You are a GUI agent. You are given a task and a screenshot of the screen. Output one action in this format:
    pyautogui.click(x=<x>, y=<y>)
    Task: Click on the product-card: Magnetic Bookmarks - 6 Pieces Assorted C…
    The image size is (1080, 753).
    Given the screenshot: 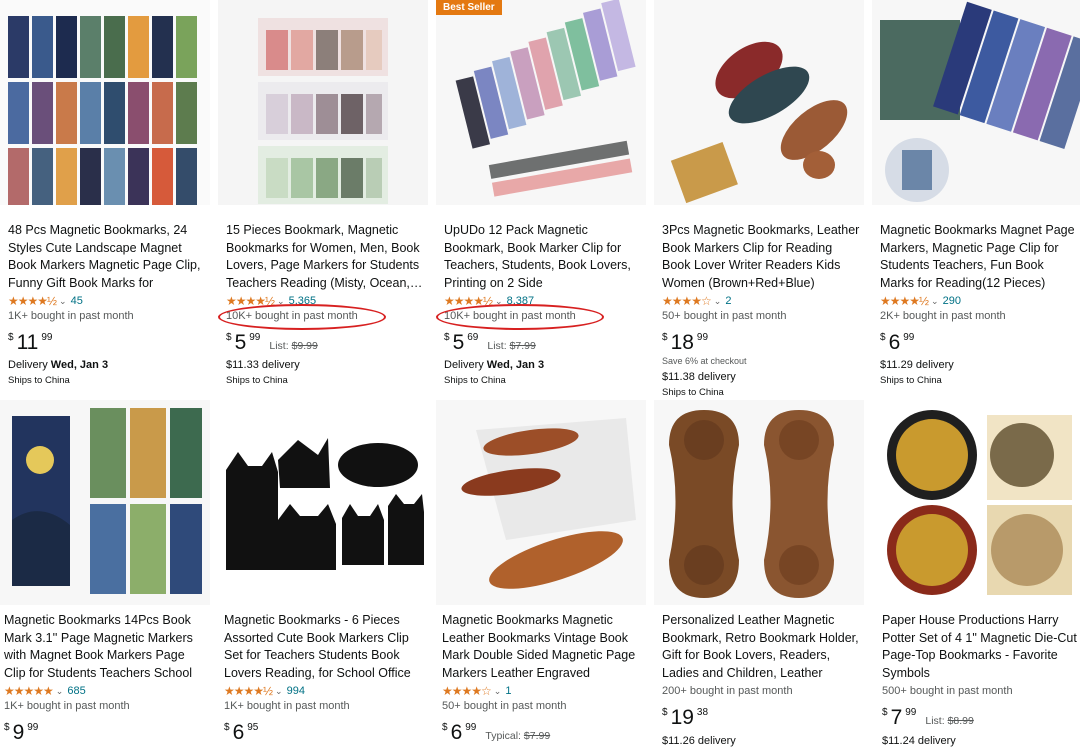 What is the action you would take?
    pyautogui.click(x=323, y=576)
    